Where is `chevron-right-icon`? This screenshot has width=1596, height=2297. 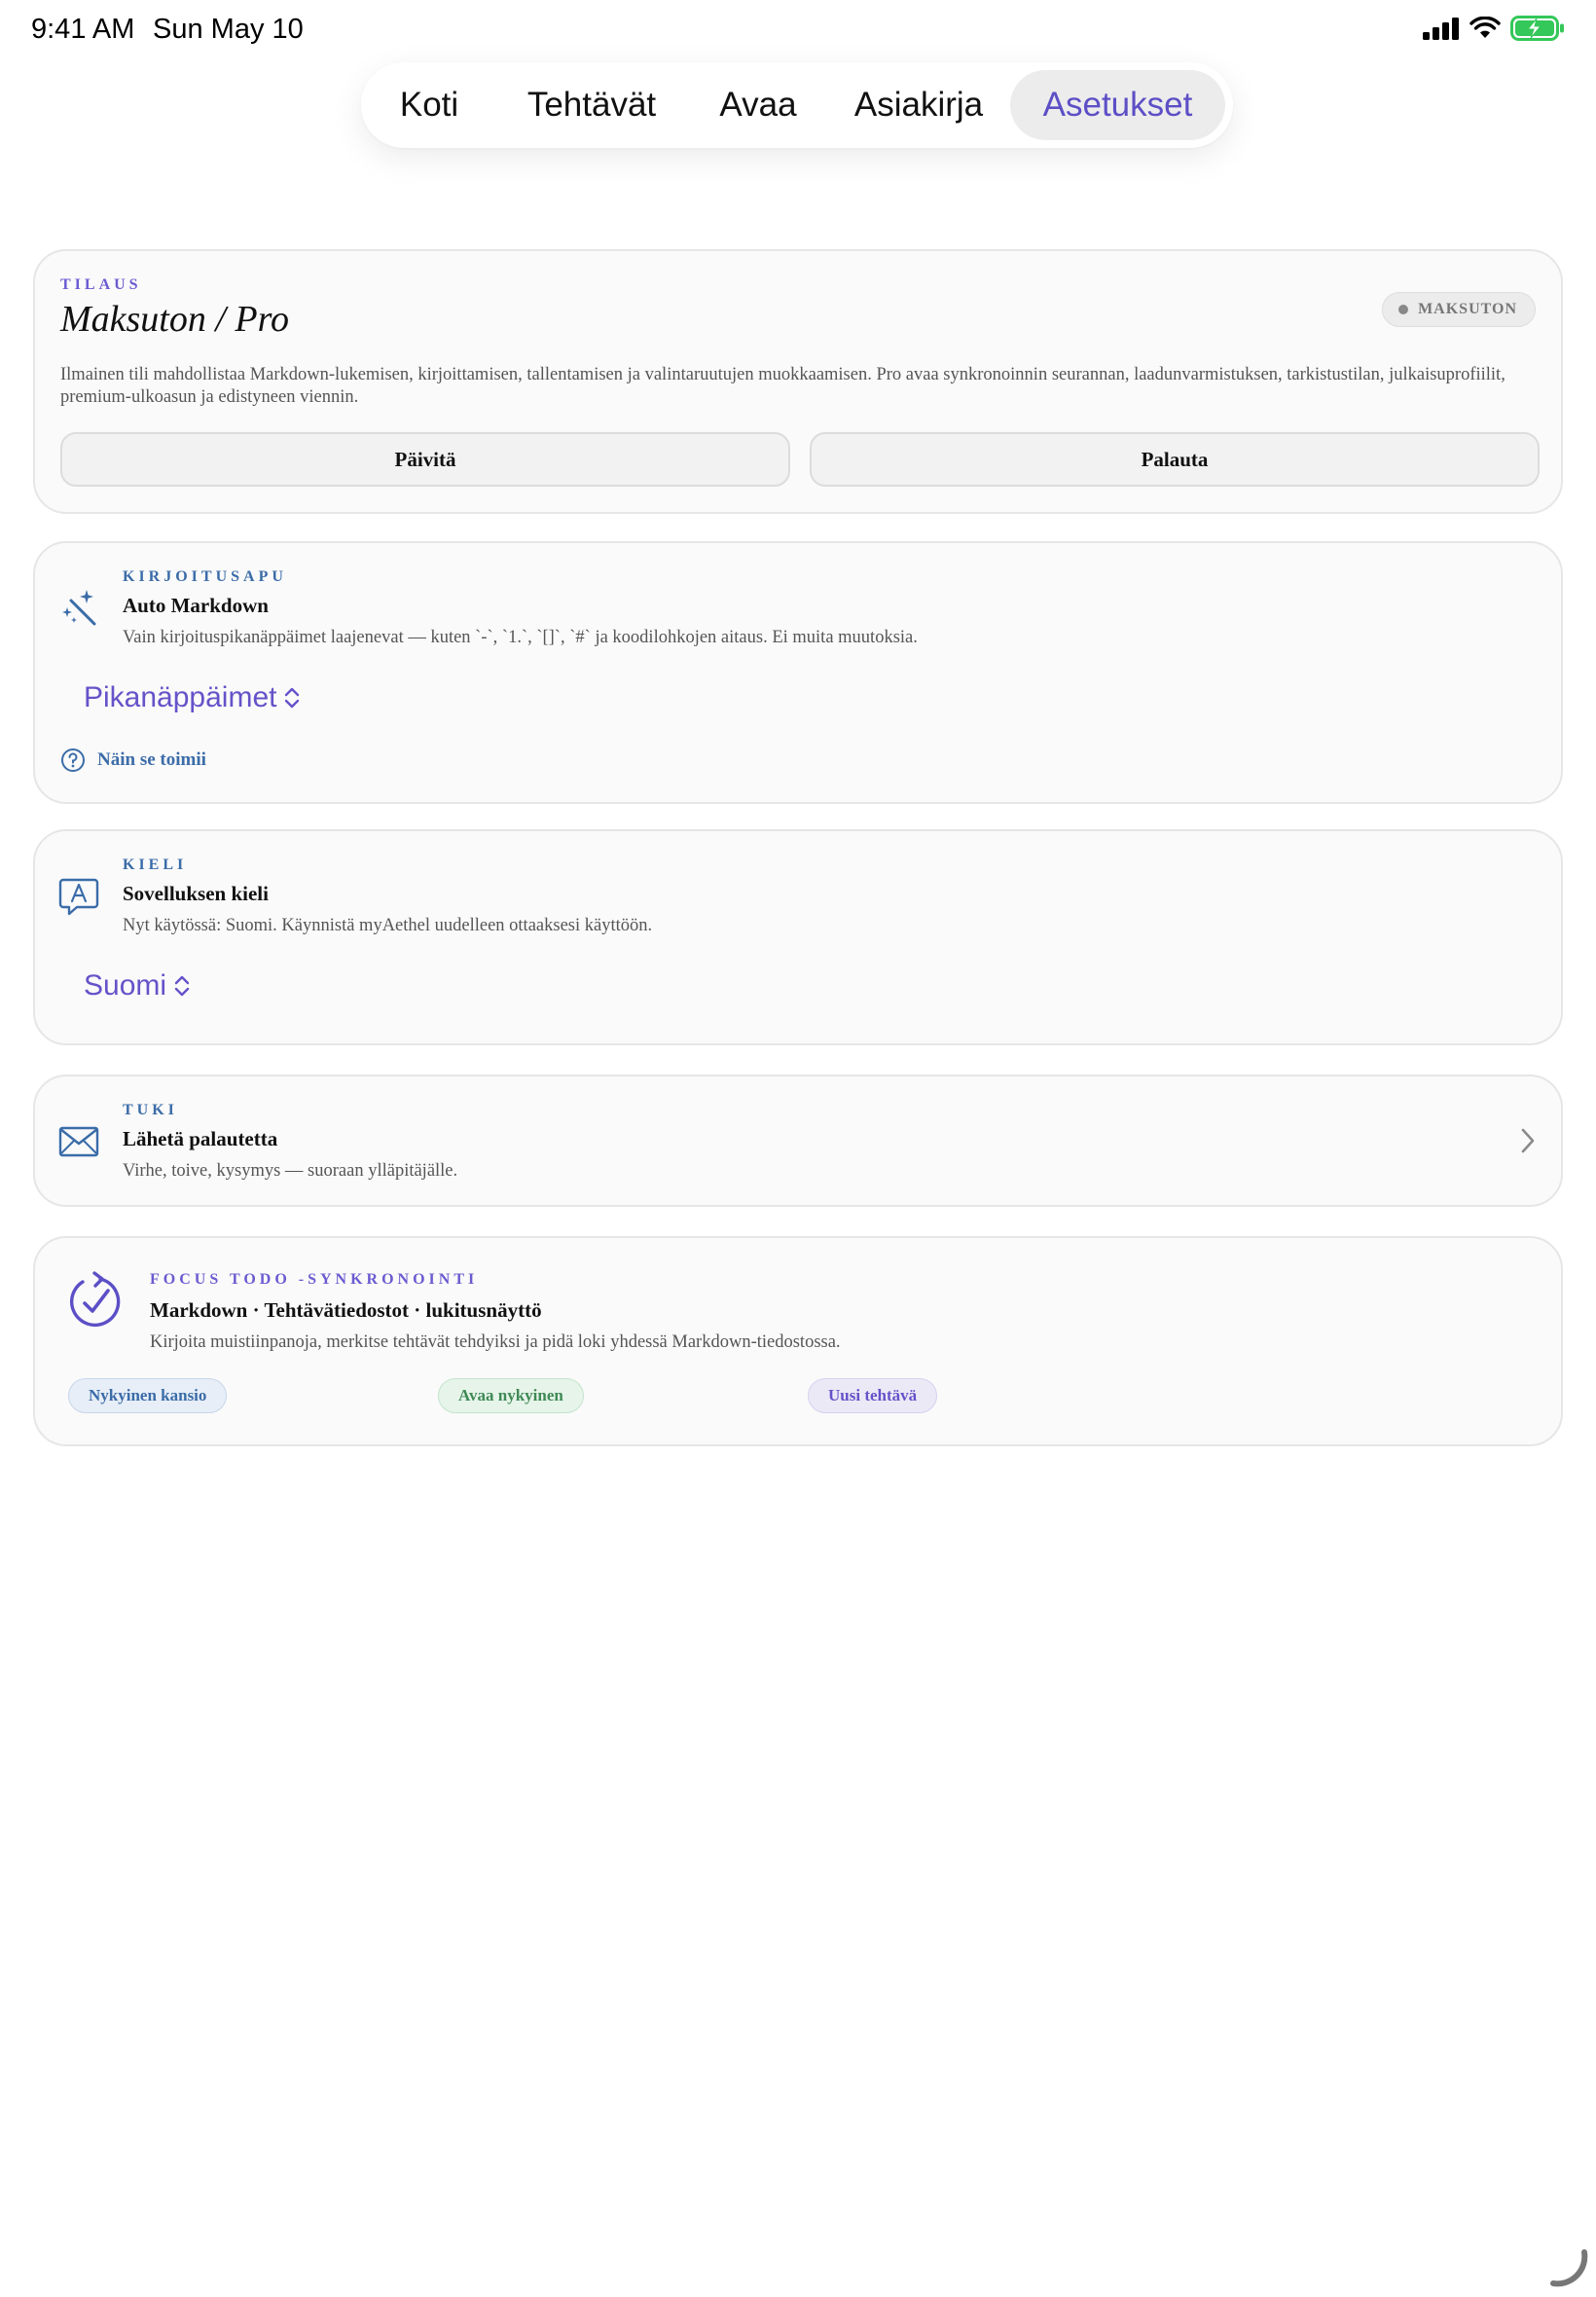
chevron-right-icon is located at coordinates (1528, 1140).